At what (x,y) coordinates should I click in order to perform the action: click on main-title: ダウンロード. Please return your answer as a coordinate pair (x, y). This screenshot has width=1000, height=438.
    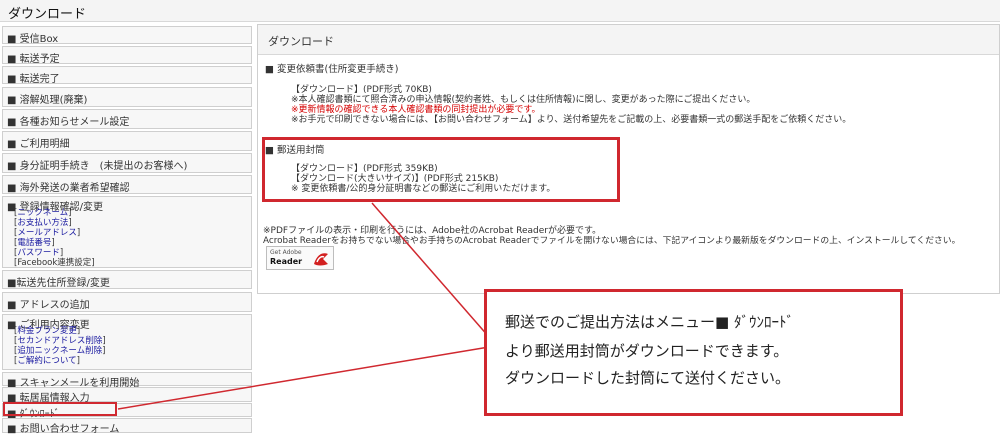
    Looking at the image, I should click on (301, 41).